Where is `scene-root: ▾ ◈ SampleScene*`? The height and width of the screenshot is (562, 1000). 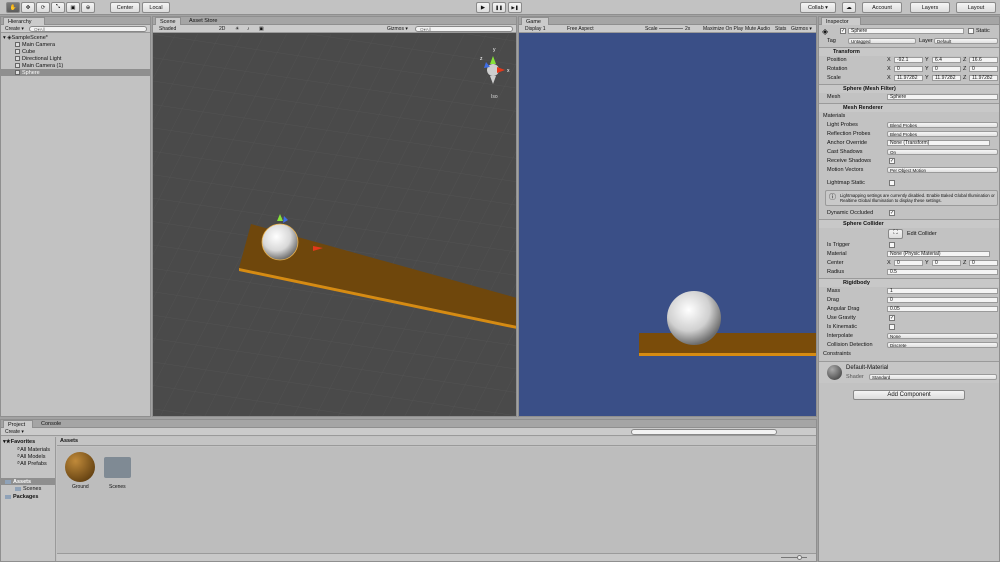 scene-root: ▾ ◈ SampleScene* is located at coordinates (75, 37).